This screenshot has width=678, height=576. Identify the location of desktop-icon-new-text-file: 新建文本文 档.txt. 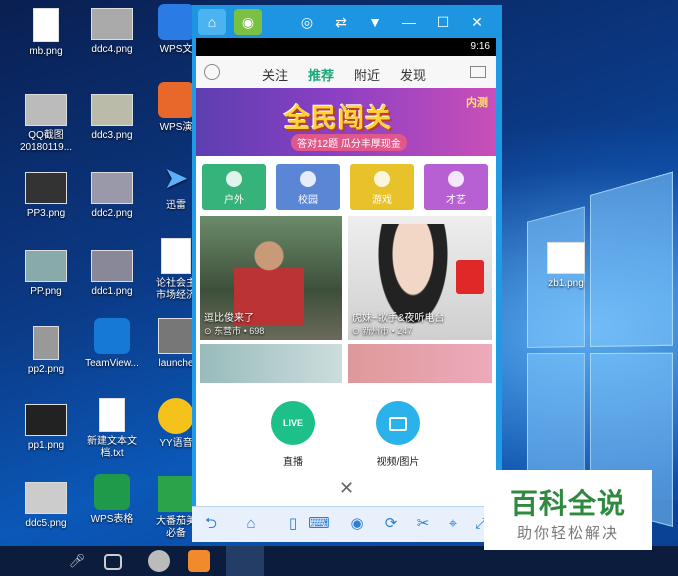
(112, 429).